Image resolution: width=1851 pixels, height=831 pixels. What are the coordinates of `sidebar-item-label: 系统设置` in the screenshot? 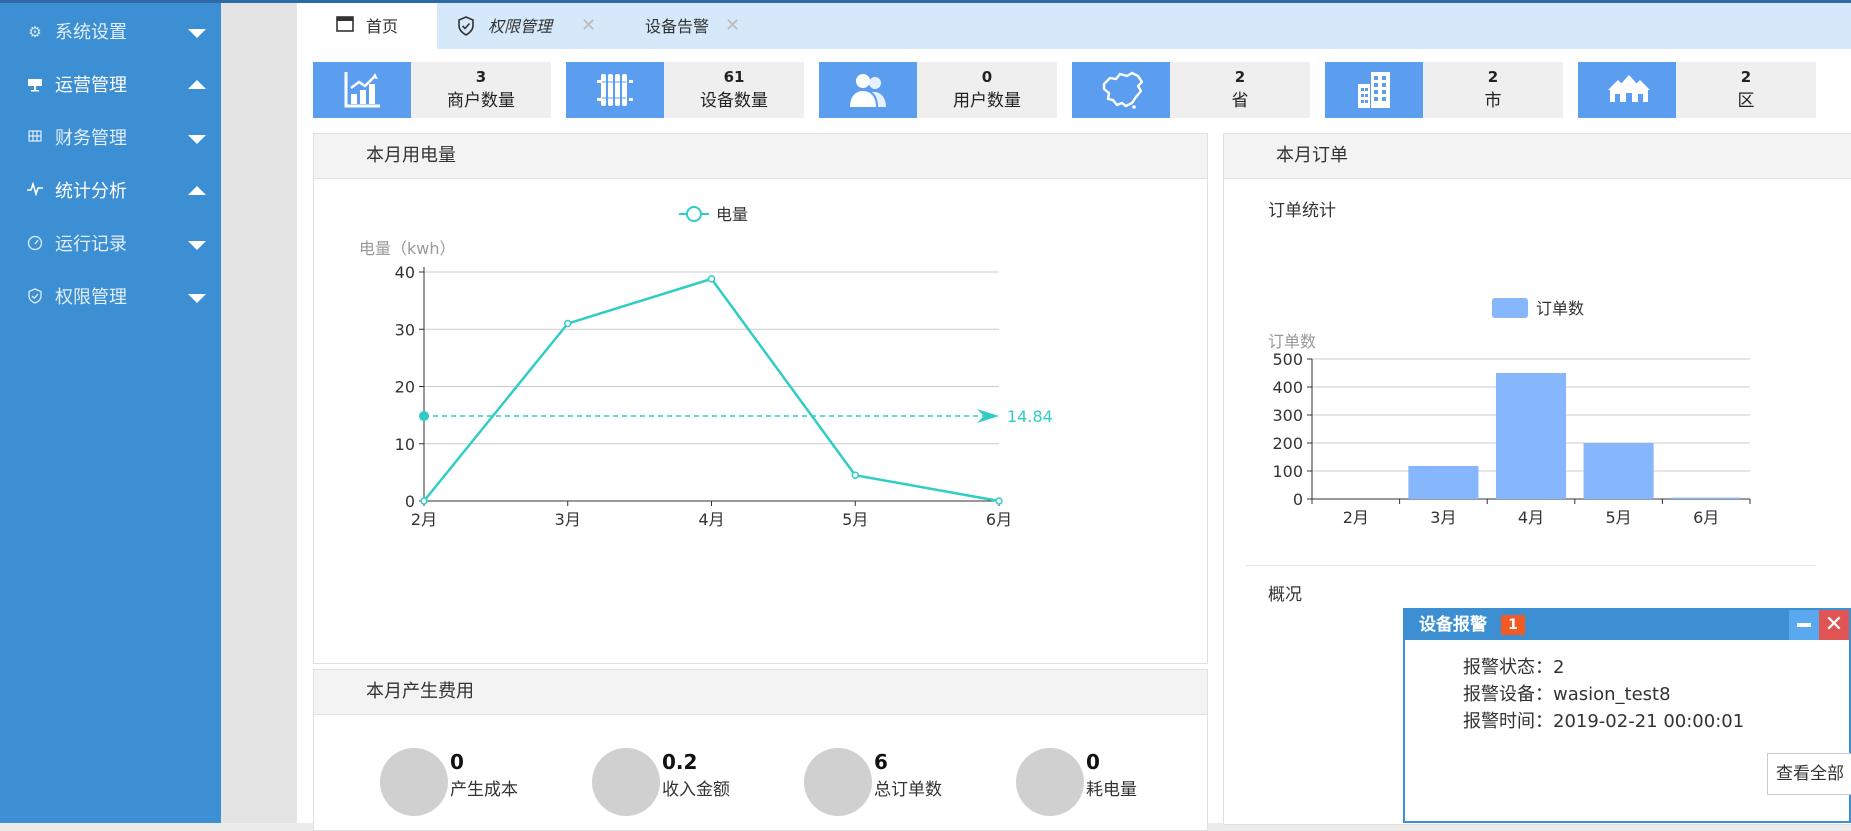 It's located at (91, 32).